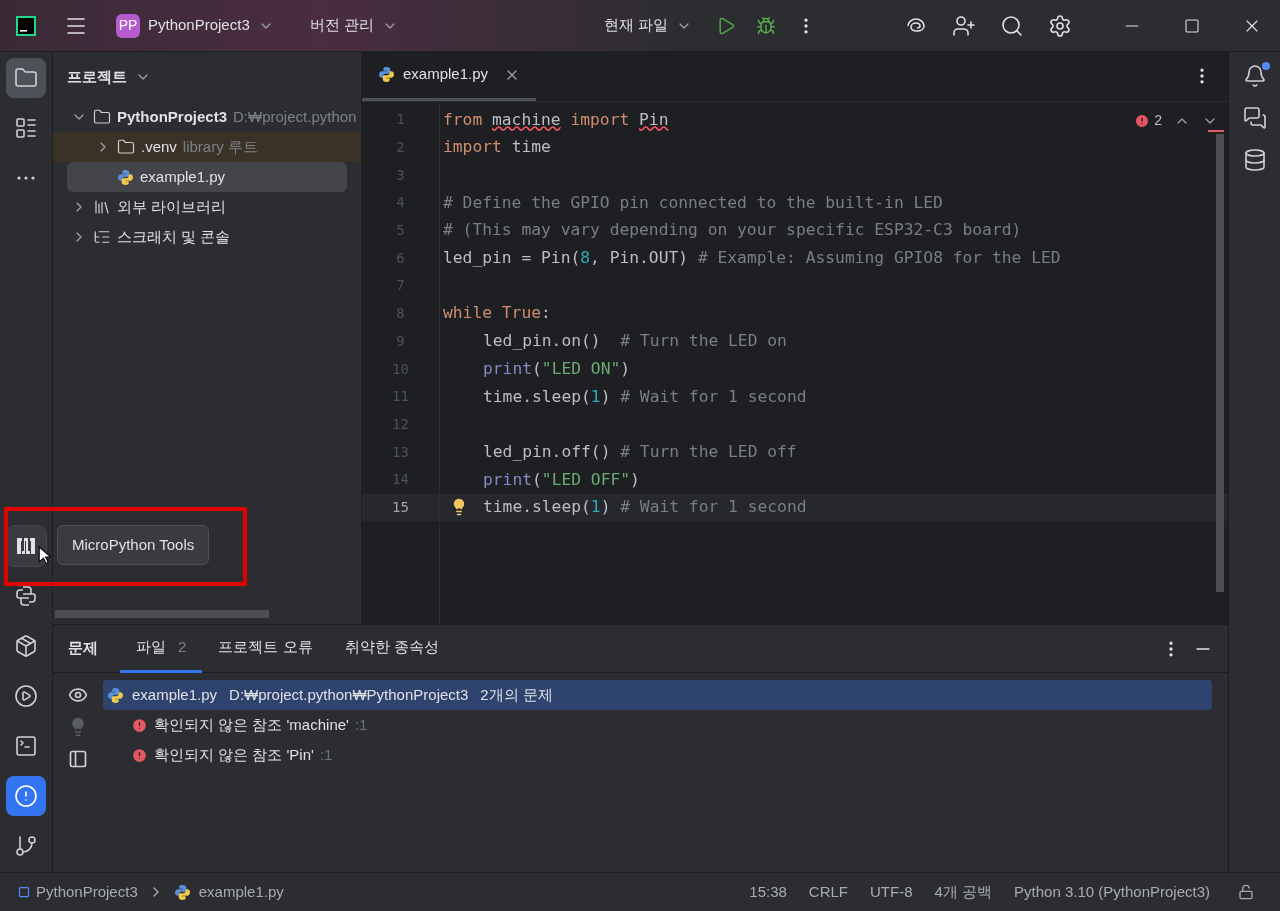 This screenshot has height=911, width=1280. What do you see at coordinates (172, 116) in the screenshot?
I see `tree-item-label: PythonProject3` at bounding box center [172, 116].